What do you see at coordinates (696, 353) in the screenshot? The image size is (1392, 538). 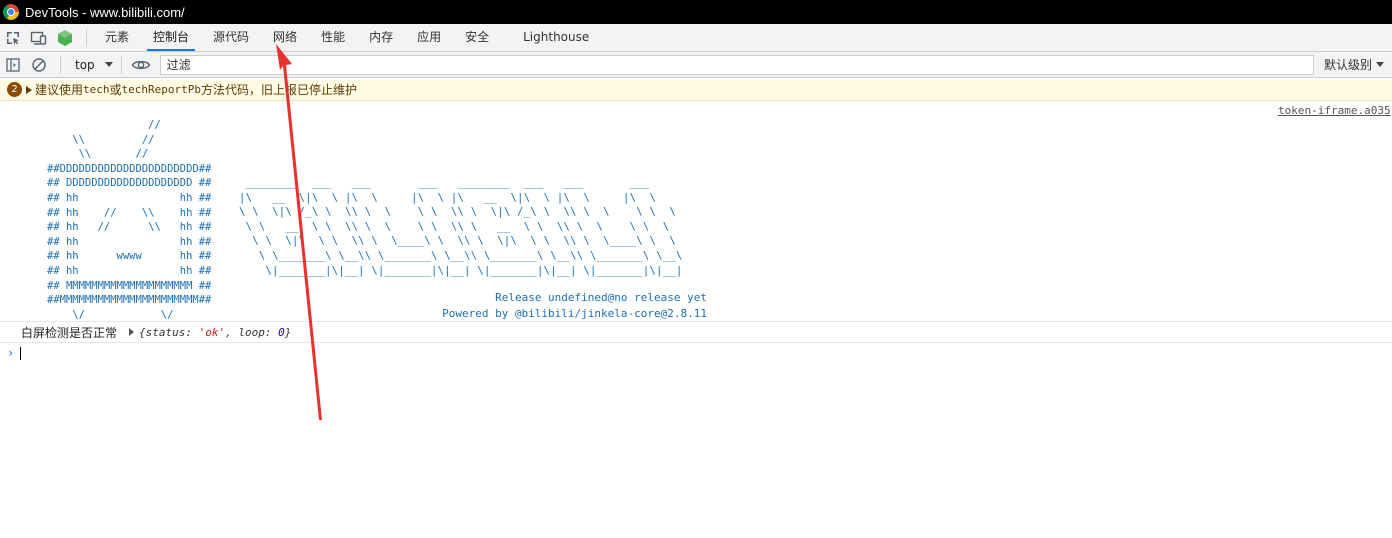 I see `console-prompt: ›` at bounding box center [696, 353].